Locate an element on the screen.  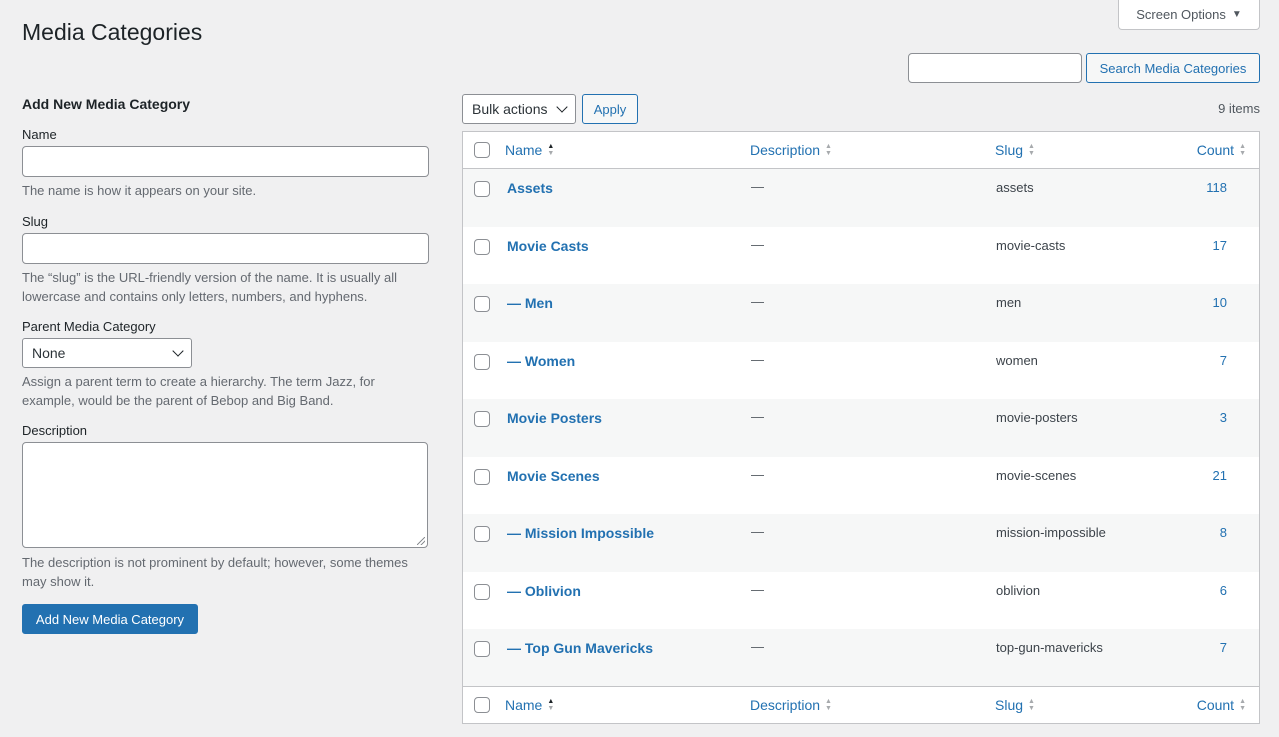
category-count-link: 3 is located at coordinates (1223, 417).